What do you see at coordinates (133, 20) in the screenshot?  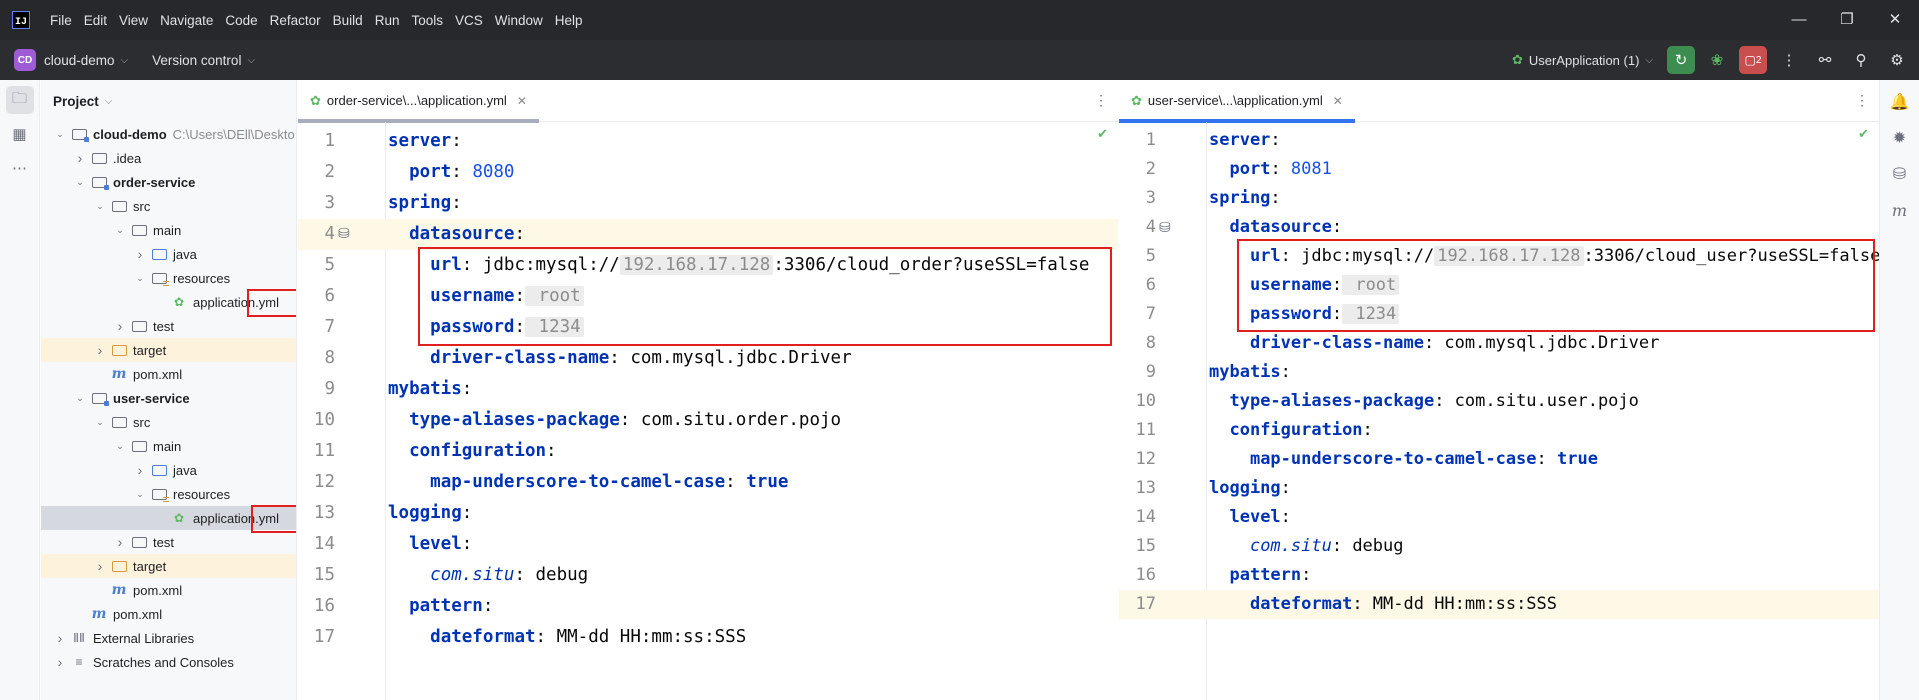 I see `menu-view: View` at bounding box center [133, 20].